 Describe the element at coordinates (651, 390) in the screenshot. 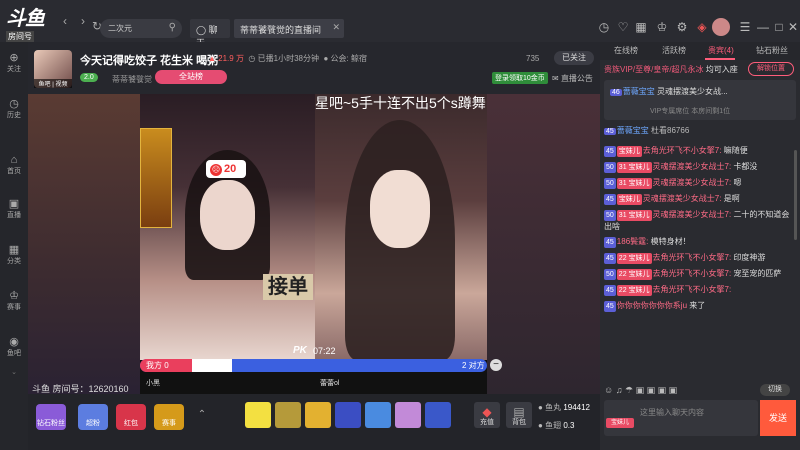

I see `badge-icon: ▣` at that location.